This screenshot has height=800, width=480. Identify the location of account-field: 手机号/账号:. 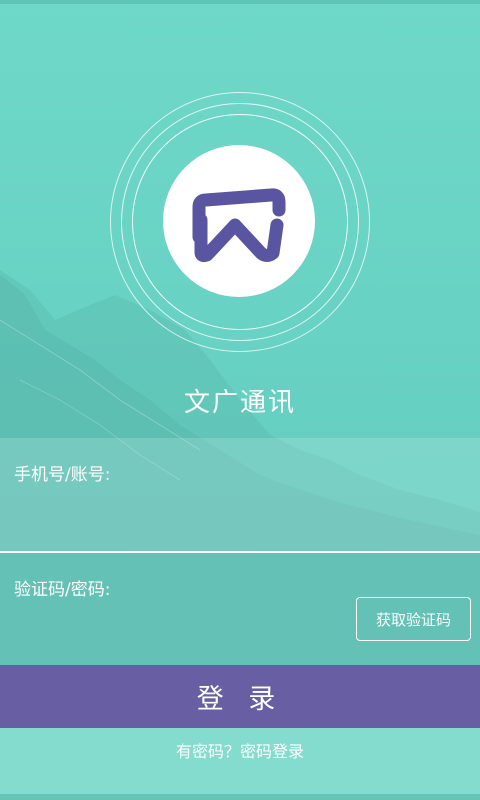
(240, 495).